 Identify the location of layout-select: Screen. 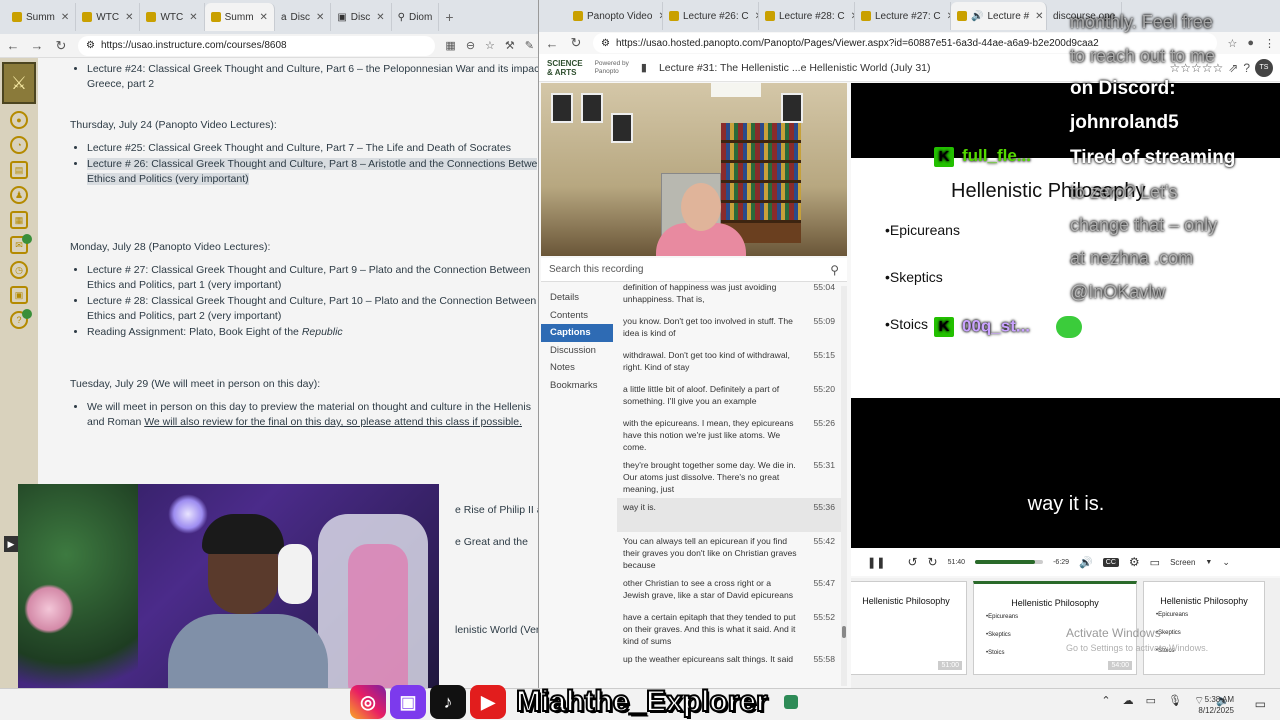
(1182, 562).